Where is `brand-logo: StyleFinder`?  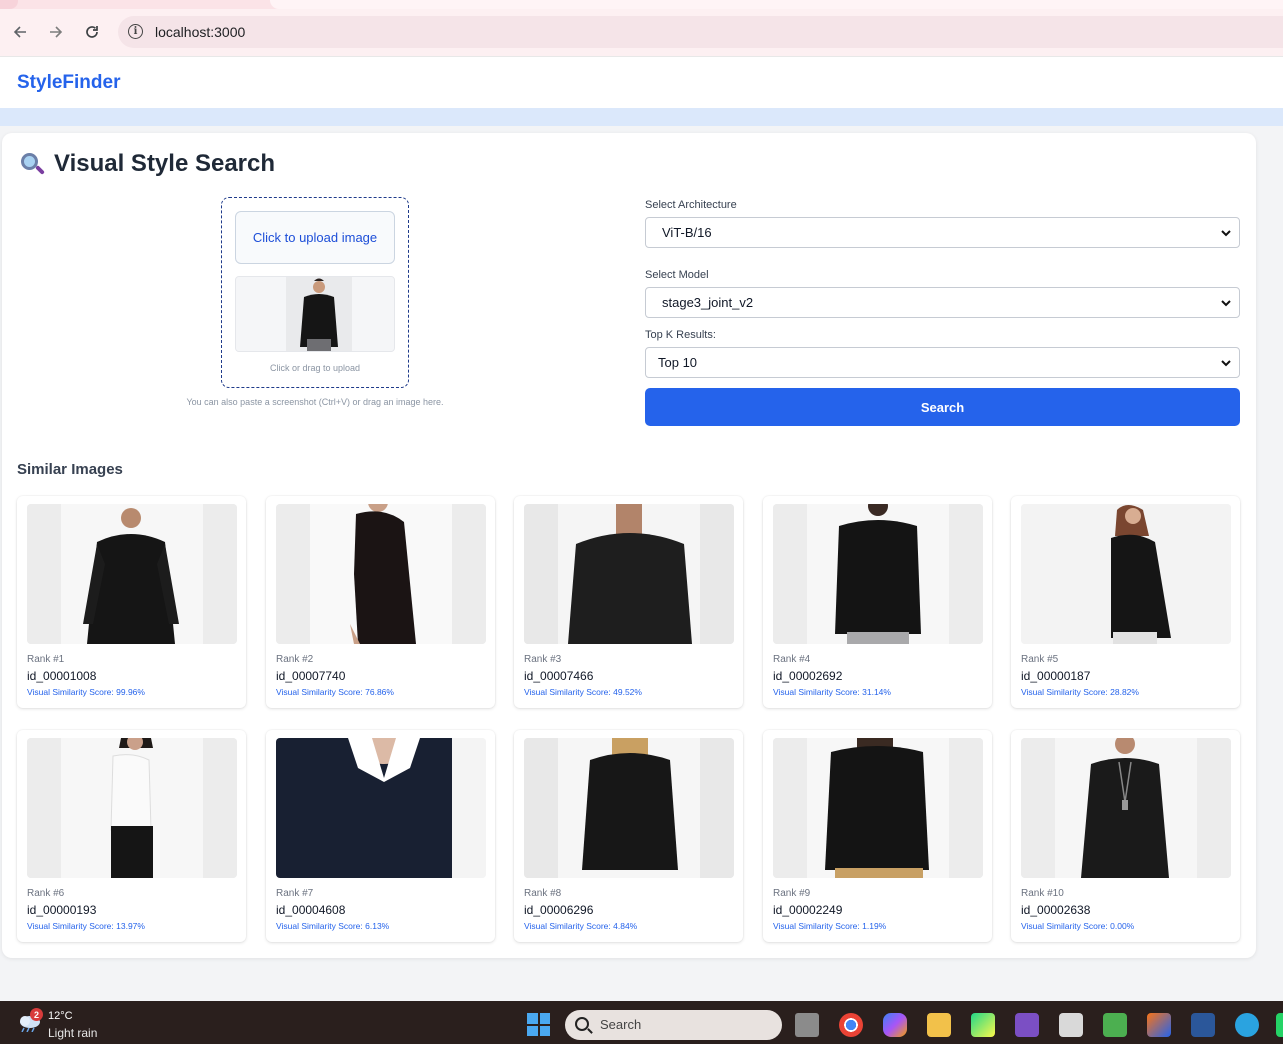 brand-logo: StyleFinder is located at coordinates (68, 83).